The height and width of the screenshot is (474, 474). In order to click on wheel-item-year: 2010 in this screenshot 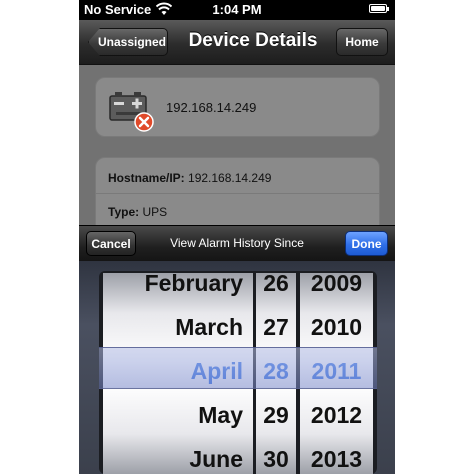, I will do `click(336, 327)`.